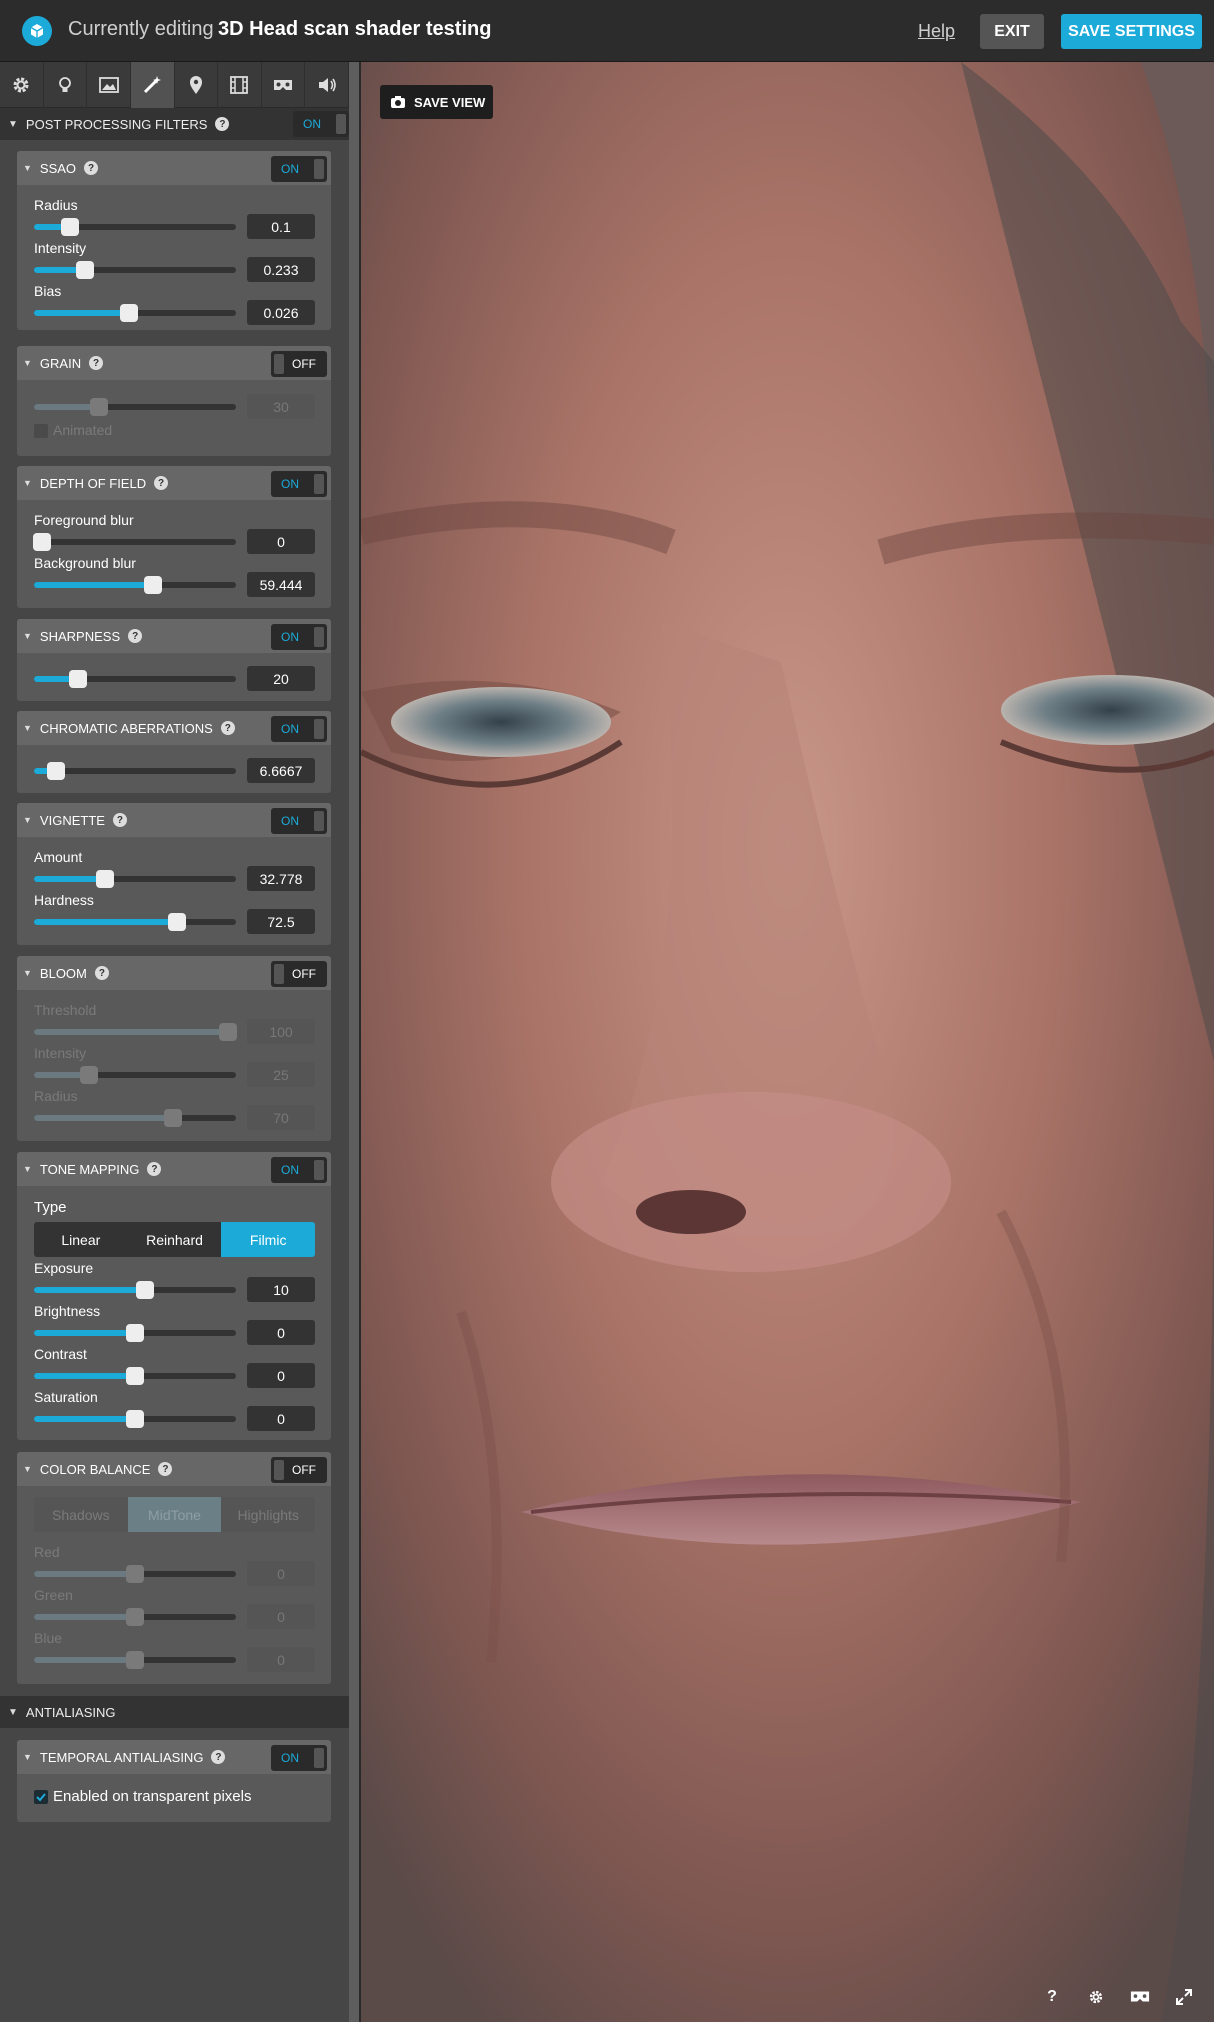 Image resolution: width=1214 pixels, height=2022 pixels. Describe the element at coordinates (135, 771) in the screenshot. I see `chromatic-slider` at that location.